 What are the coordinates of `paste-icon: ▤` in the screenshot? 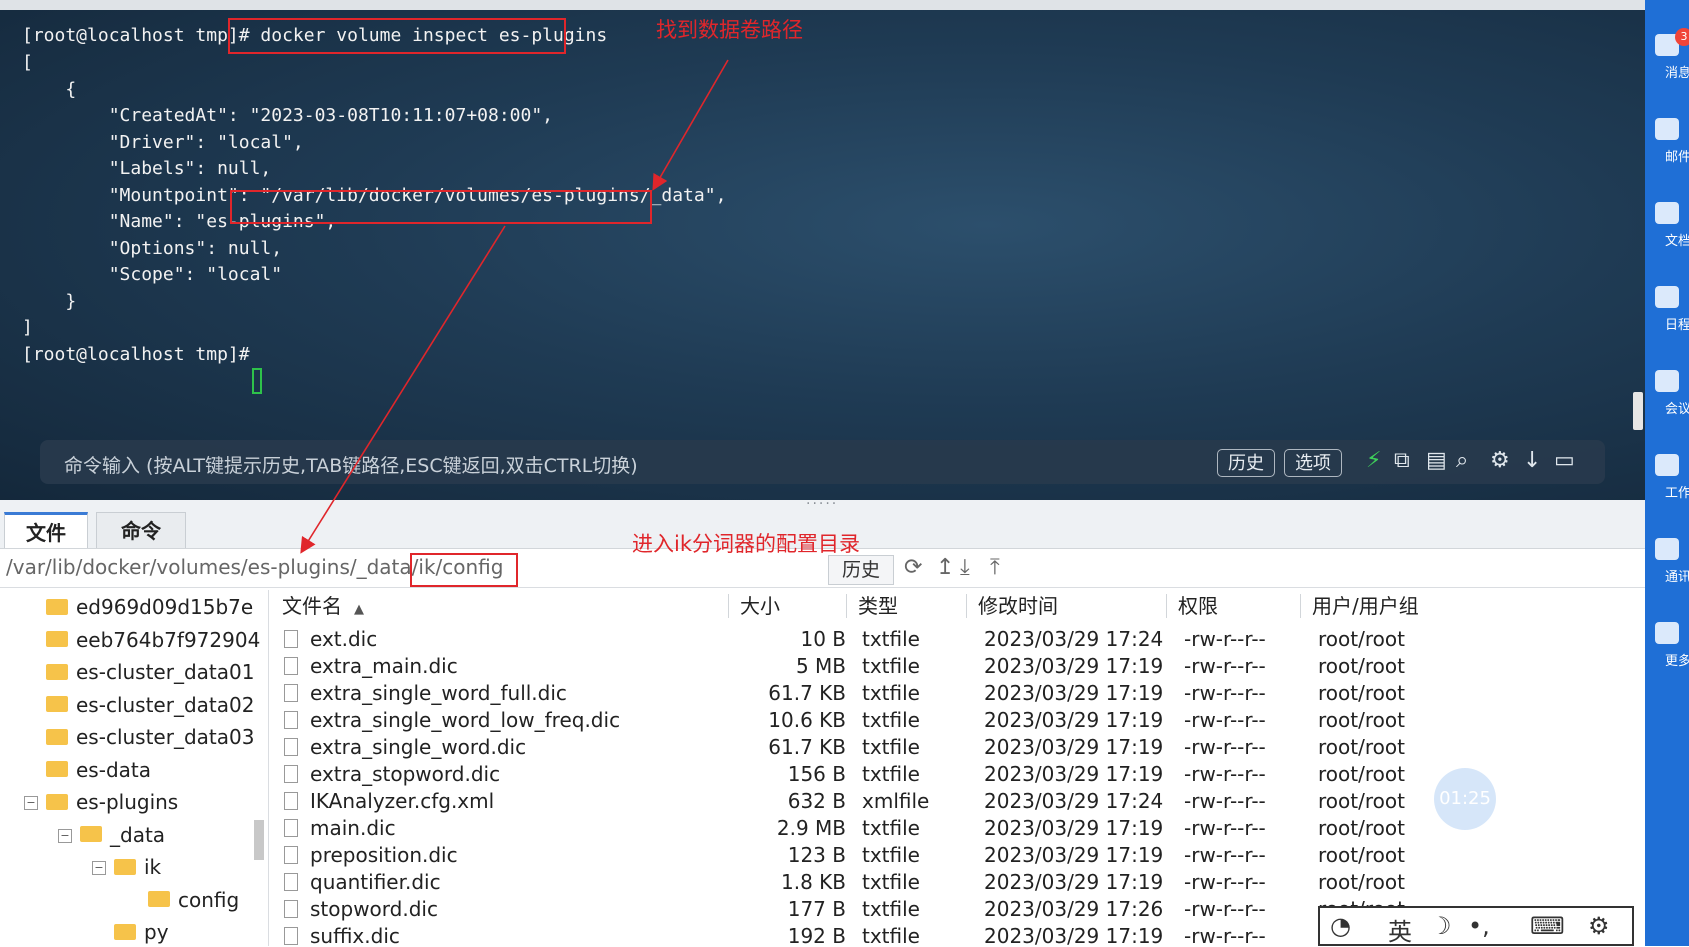 It's located at (1436, 460).